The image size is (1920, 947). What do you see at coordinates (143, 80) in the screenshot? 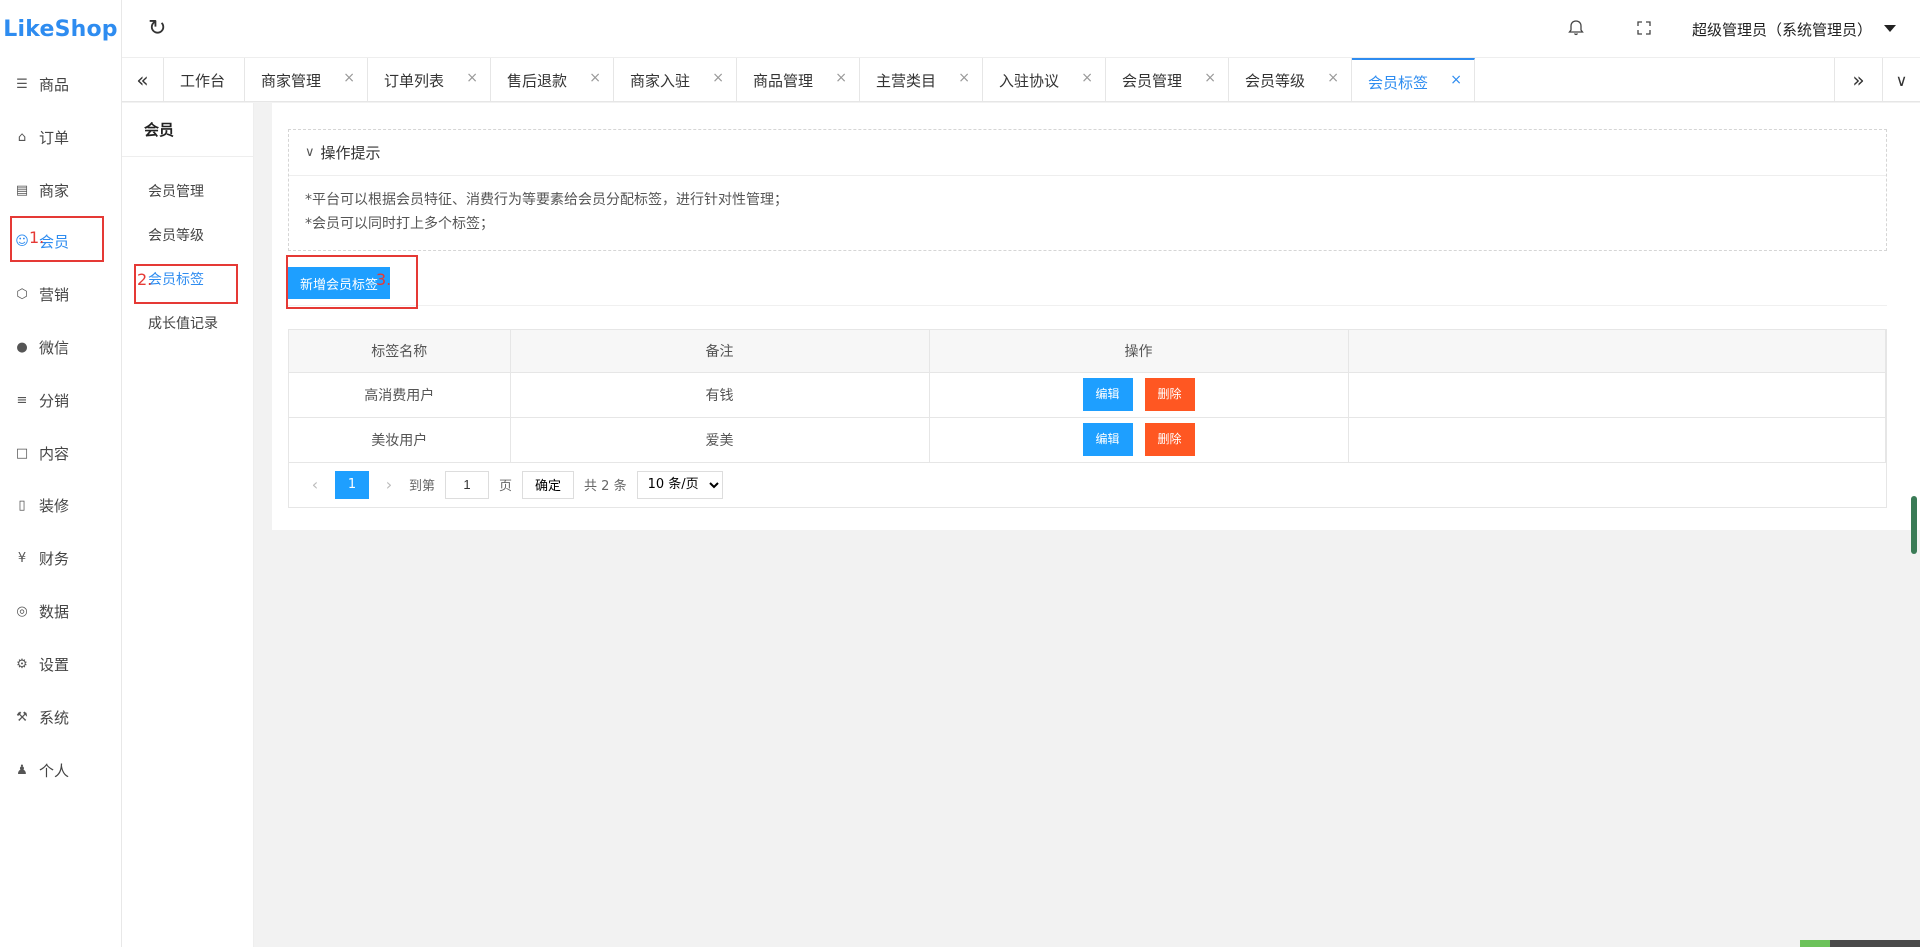
I see `tab-scroll-left-icon: «` at bounding box center [143, 80].